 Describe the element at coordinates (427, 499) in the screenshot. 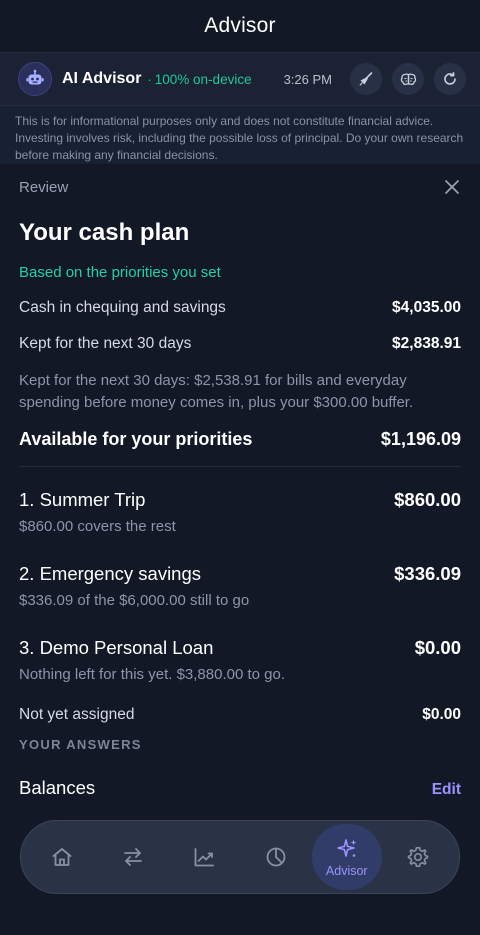

I see `priority-amount: $860.00` at that location.